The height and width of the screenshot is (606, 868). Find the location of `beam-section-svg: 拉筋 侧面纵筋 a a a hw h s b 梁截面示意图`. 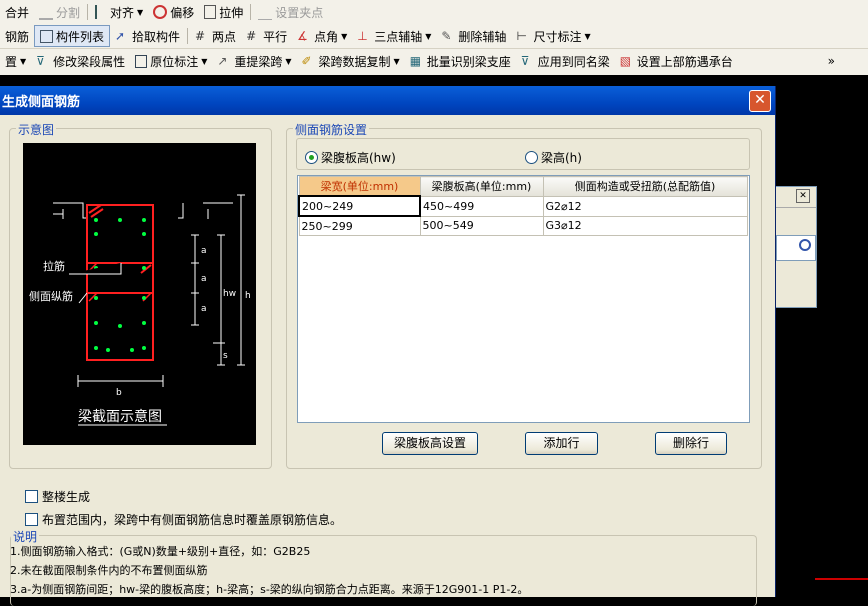

beam-section-svg: 拉筋 侧面纵筋 a a a hw h s b 梁截面示意图 is located at coordinates (140, 310).